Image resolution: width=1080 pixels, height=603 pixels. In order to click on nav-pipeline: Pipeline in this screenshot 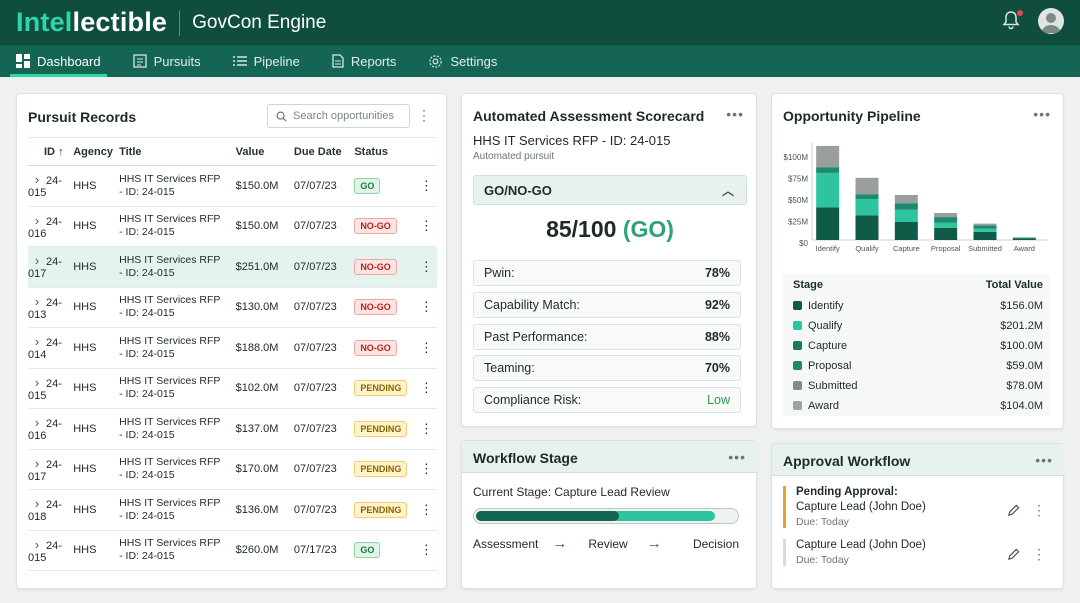, I will do `click(266, 61)`.